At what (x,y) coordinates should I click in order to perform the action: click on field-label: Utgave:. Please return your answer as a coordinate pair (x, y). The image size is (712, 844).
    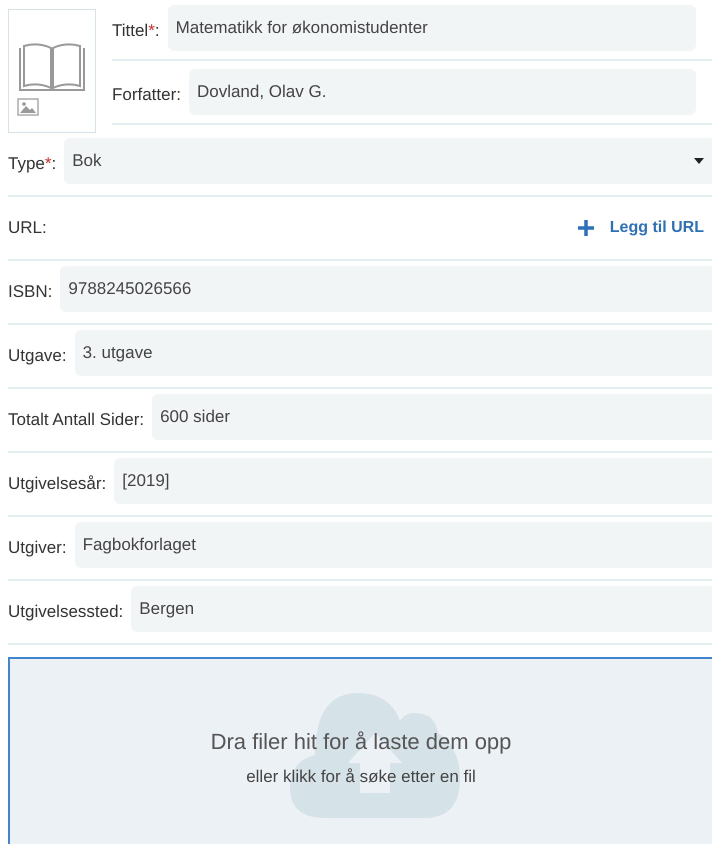
    Looking at the image, I should click on (37, 356).